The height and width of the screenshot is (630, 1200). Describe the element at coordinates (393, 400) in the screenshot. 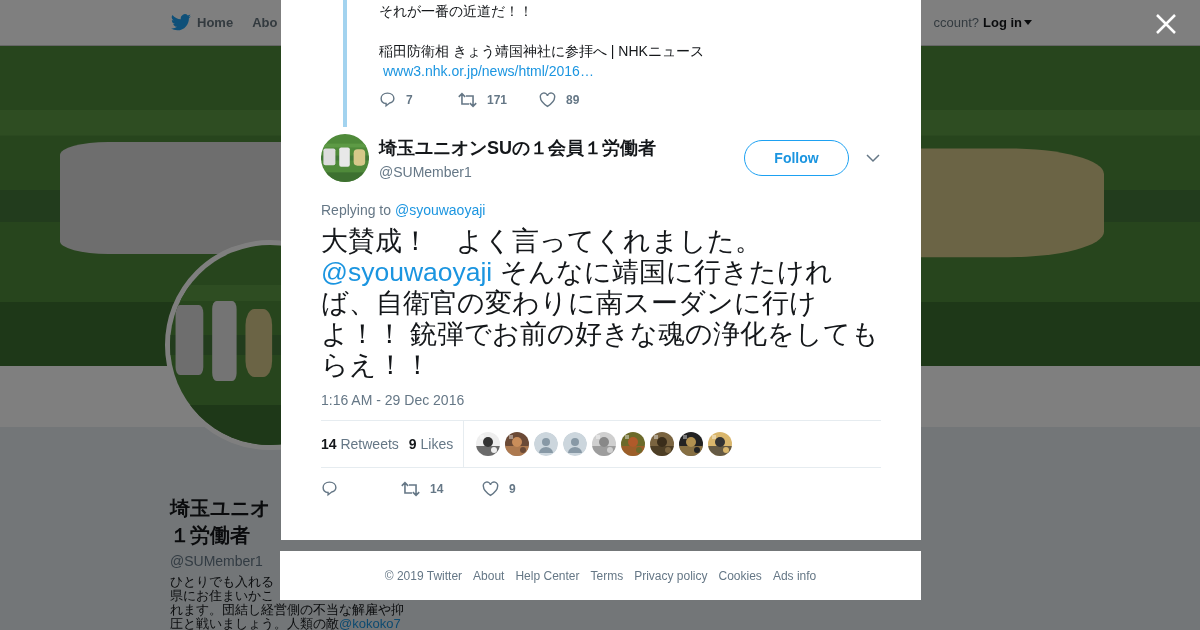

I see `tweet-time: 1:16 AM - 29 Dec 2016` at that location.